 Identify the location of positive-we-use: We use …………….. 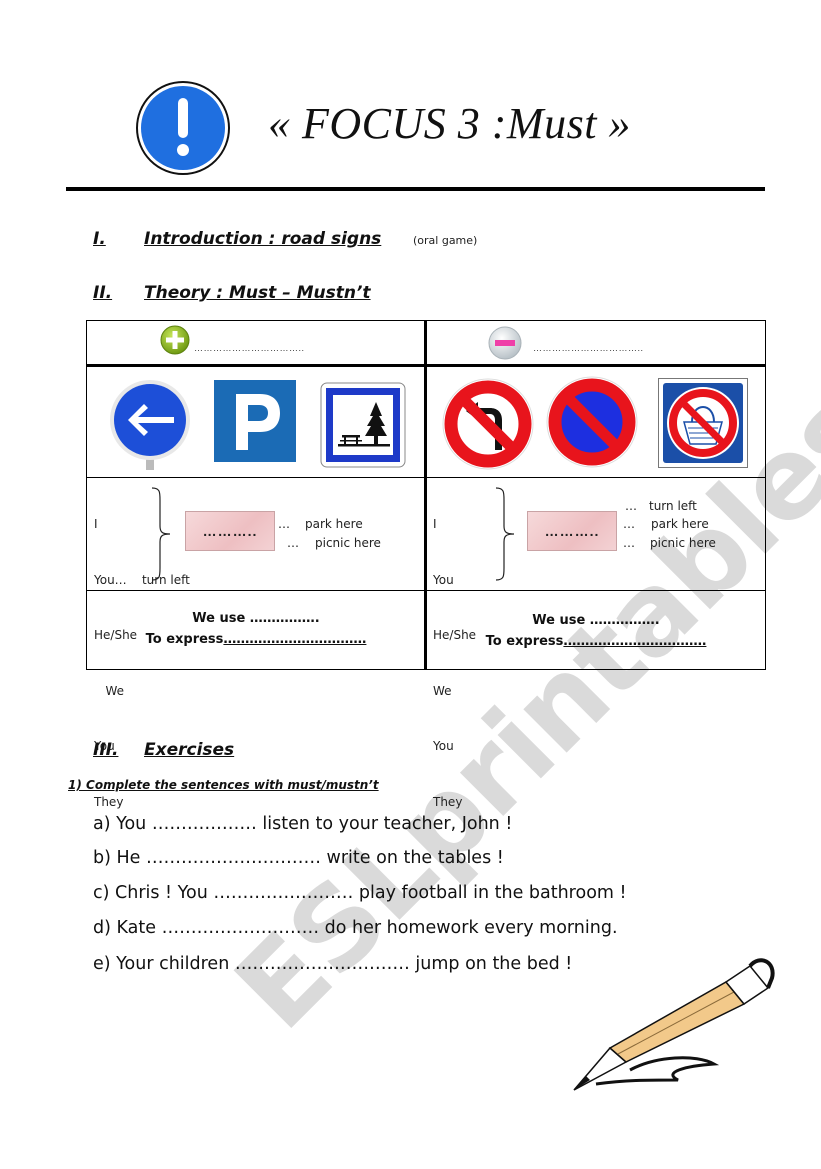
(256, 618).